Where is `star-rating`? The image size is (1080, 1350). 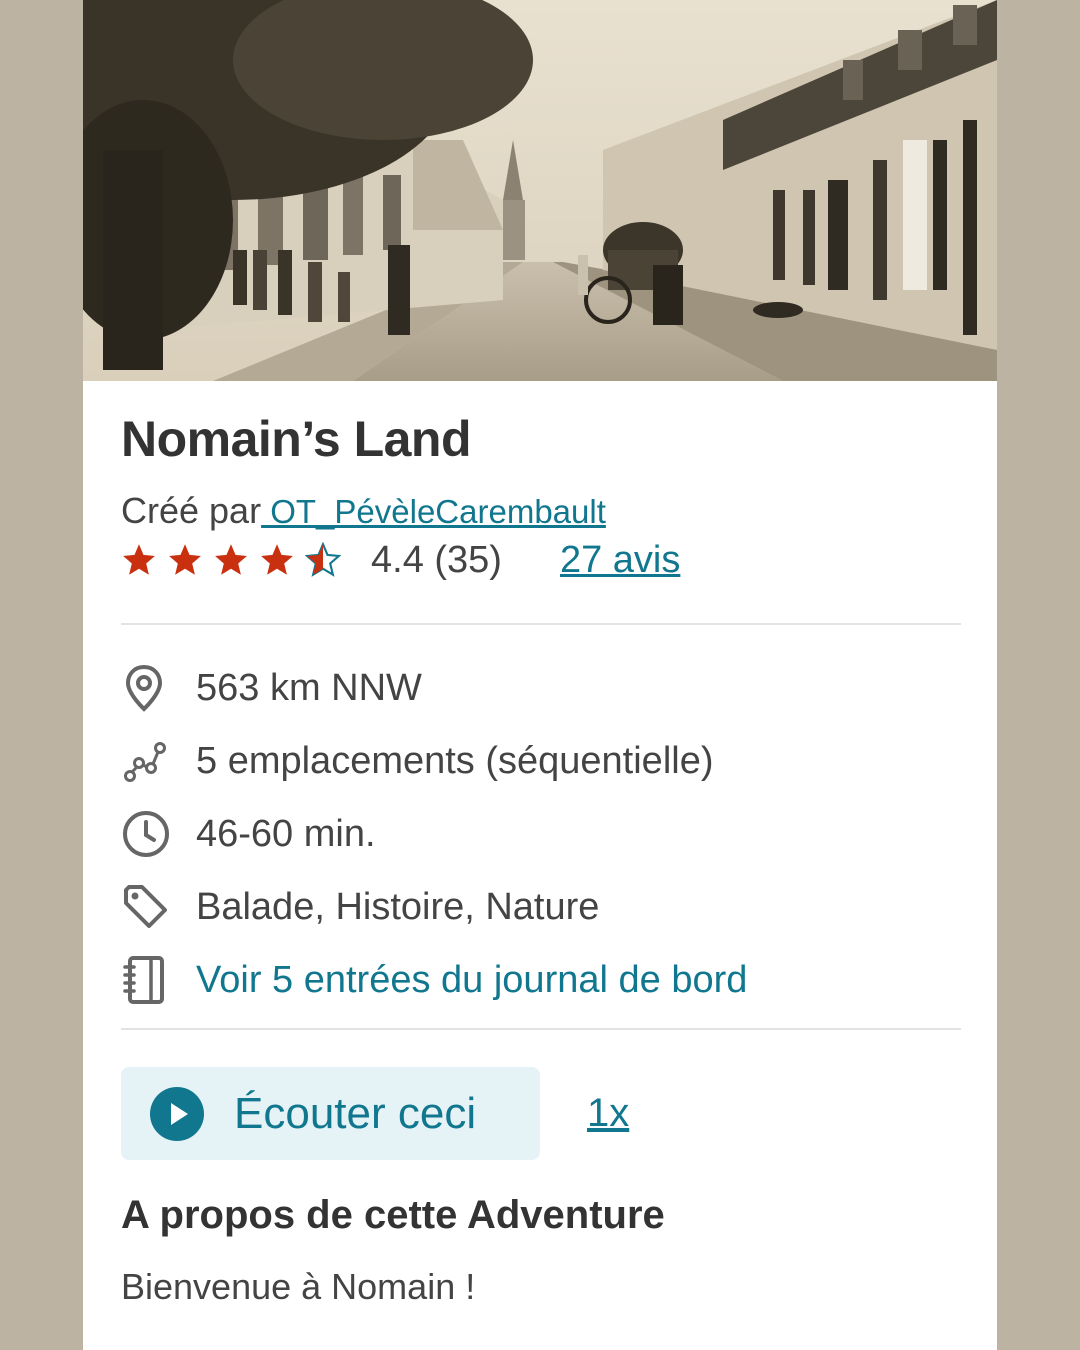
star-rating is located at coordinates (232, 560).